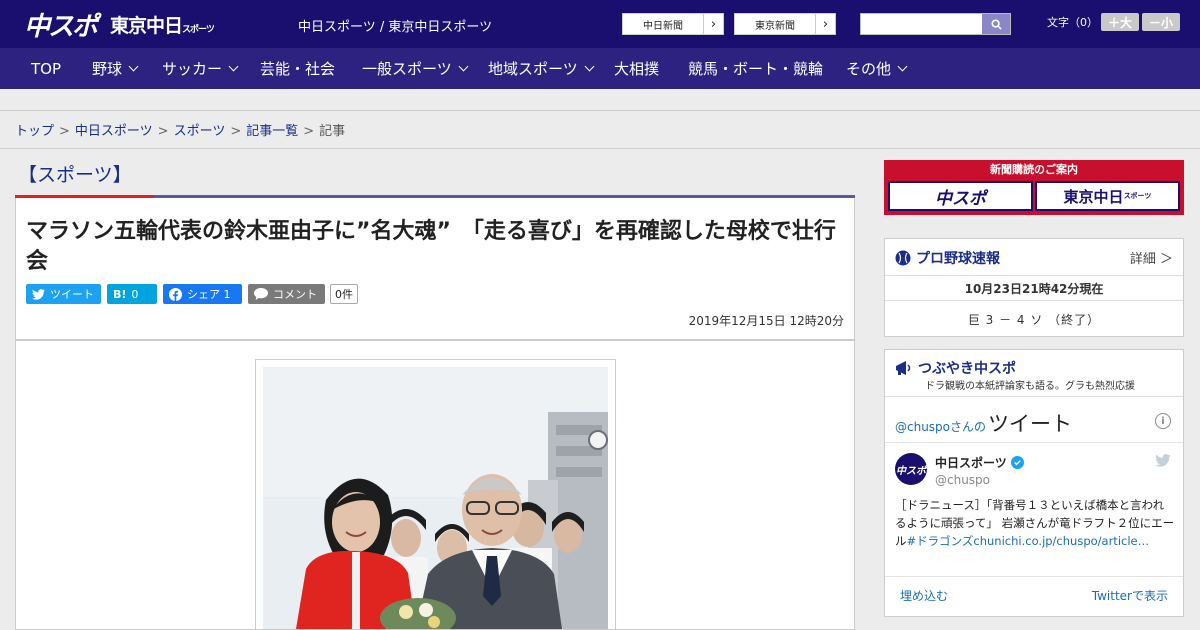  I want to click on font-bigger-button: ＋大, so click(1120, 22).